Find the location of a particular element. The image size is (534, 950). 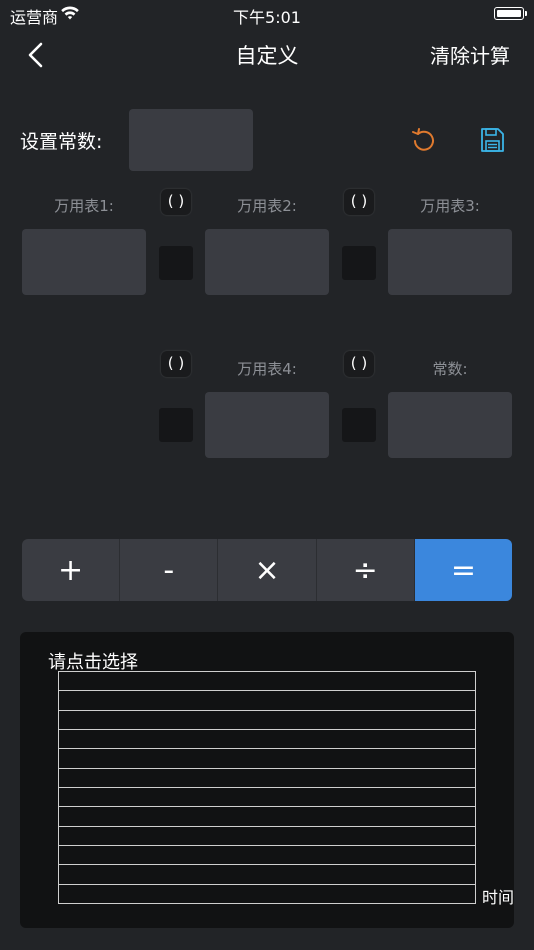

meter1-label: 万用表1: is located at coordinates (84, 206).